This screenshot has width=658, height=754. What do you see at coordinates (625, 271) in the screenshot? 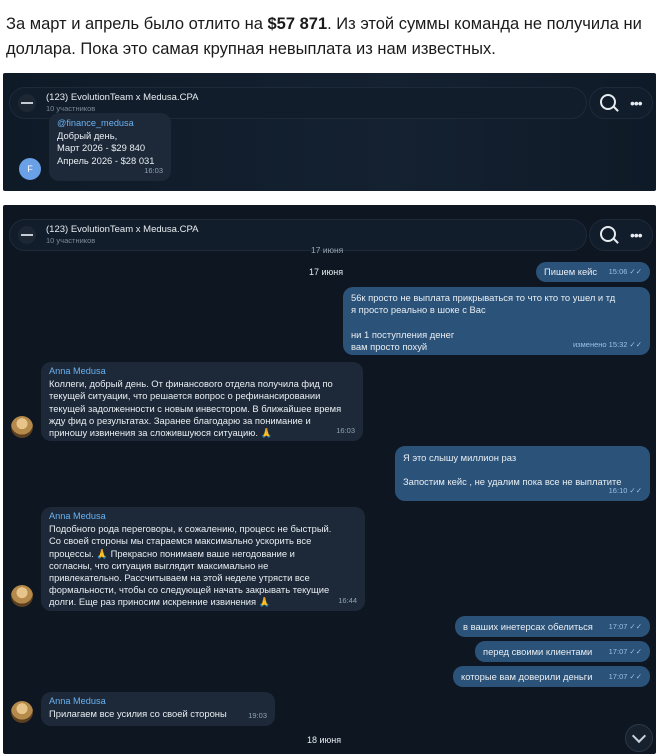
I see `message-time: 15:06 ✓✓` at bounding box center [625, 271].